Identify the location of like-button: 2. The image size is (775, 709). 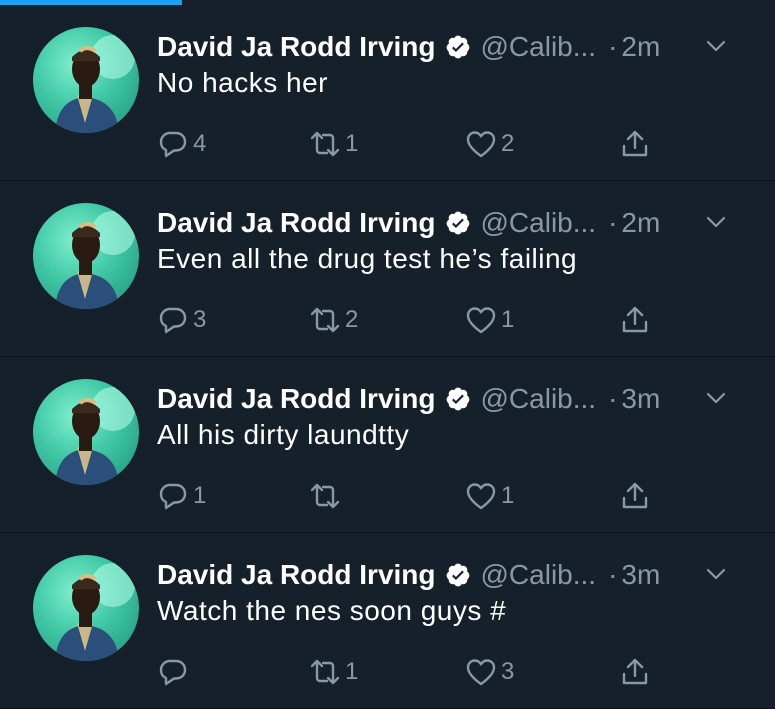
(489, 144).